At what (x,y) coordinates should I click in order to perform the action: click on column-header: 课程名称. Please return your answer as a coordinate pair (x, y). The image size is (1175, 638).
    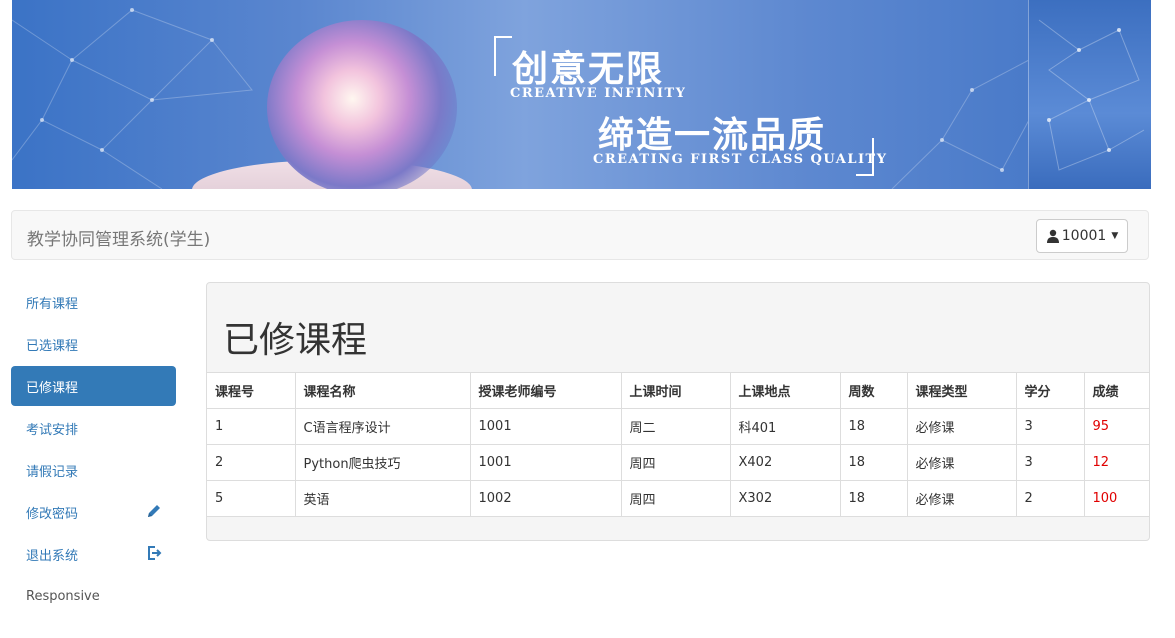
    Looking at the image, I should click on (382, 390).